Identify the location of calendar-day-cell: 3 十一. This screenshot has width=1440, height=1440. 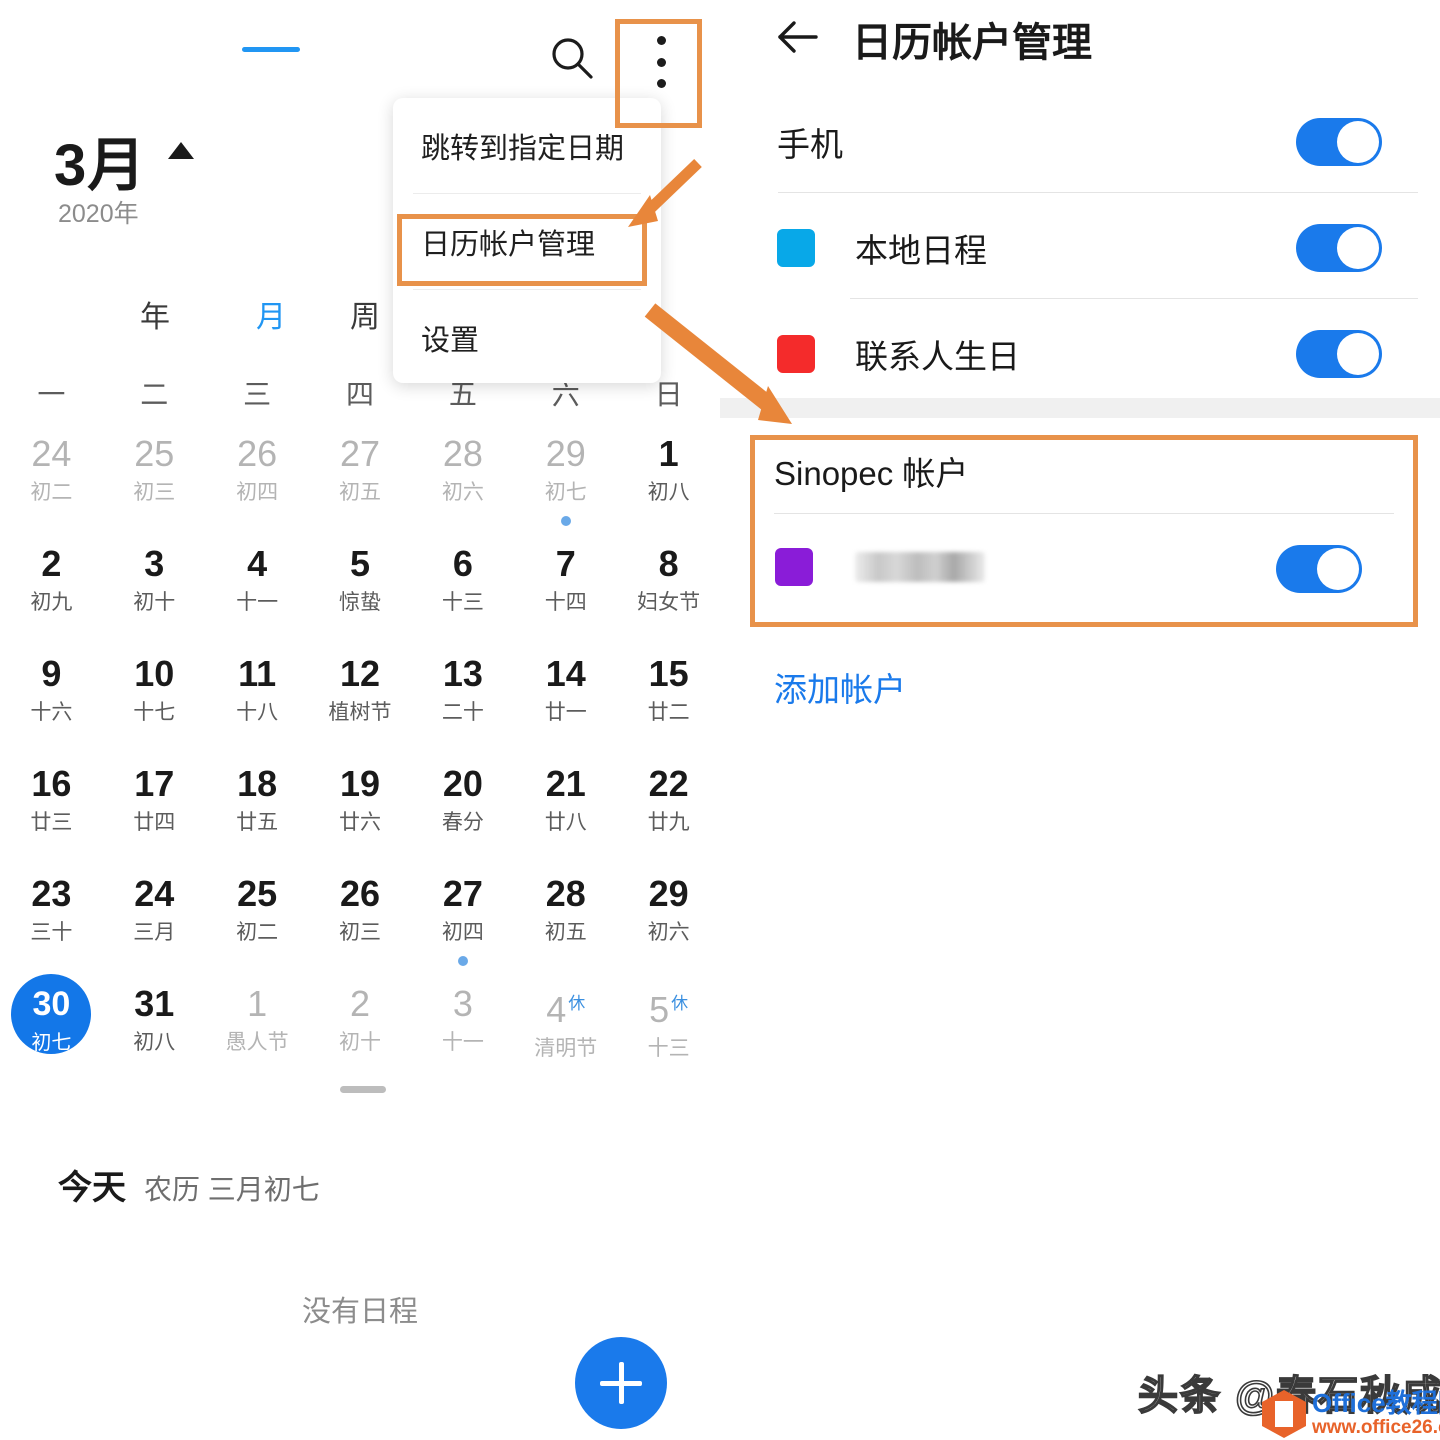
(462, 1033).